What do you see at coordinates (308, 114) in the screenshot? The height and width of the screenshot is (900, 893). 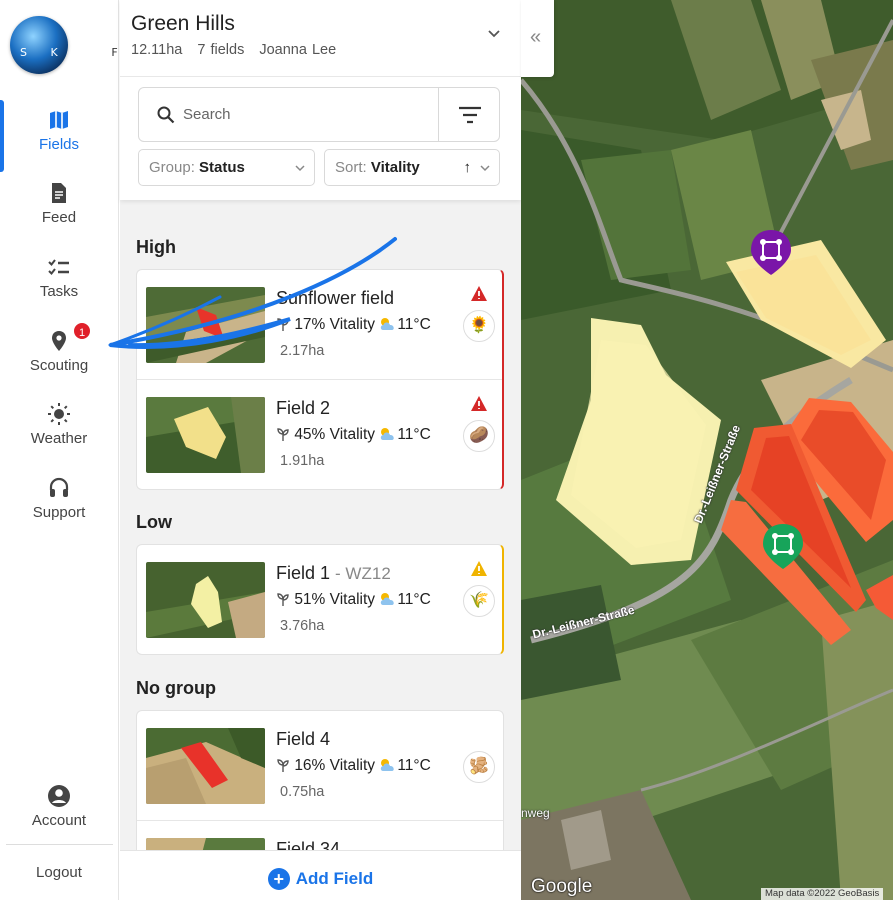 I see `search-input` at bounding box center [308, 114].